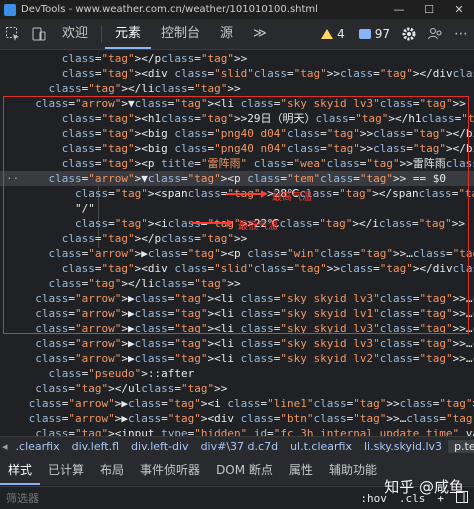  What do you see at coordinates (244, 470) in the screenshot?
I see `subtab-dom-breakpoints: DOM 断点` at bounding box center [244, 470].